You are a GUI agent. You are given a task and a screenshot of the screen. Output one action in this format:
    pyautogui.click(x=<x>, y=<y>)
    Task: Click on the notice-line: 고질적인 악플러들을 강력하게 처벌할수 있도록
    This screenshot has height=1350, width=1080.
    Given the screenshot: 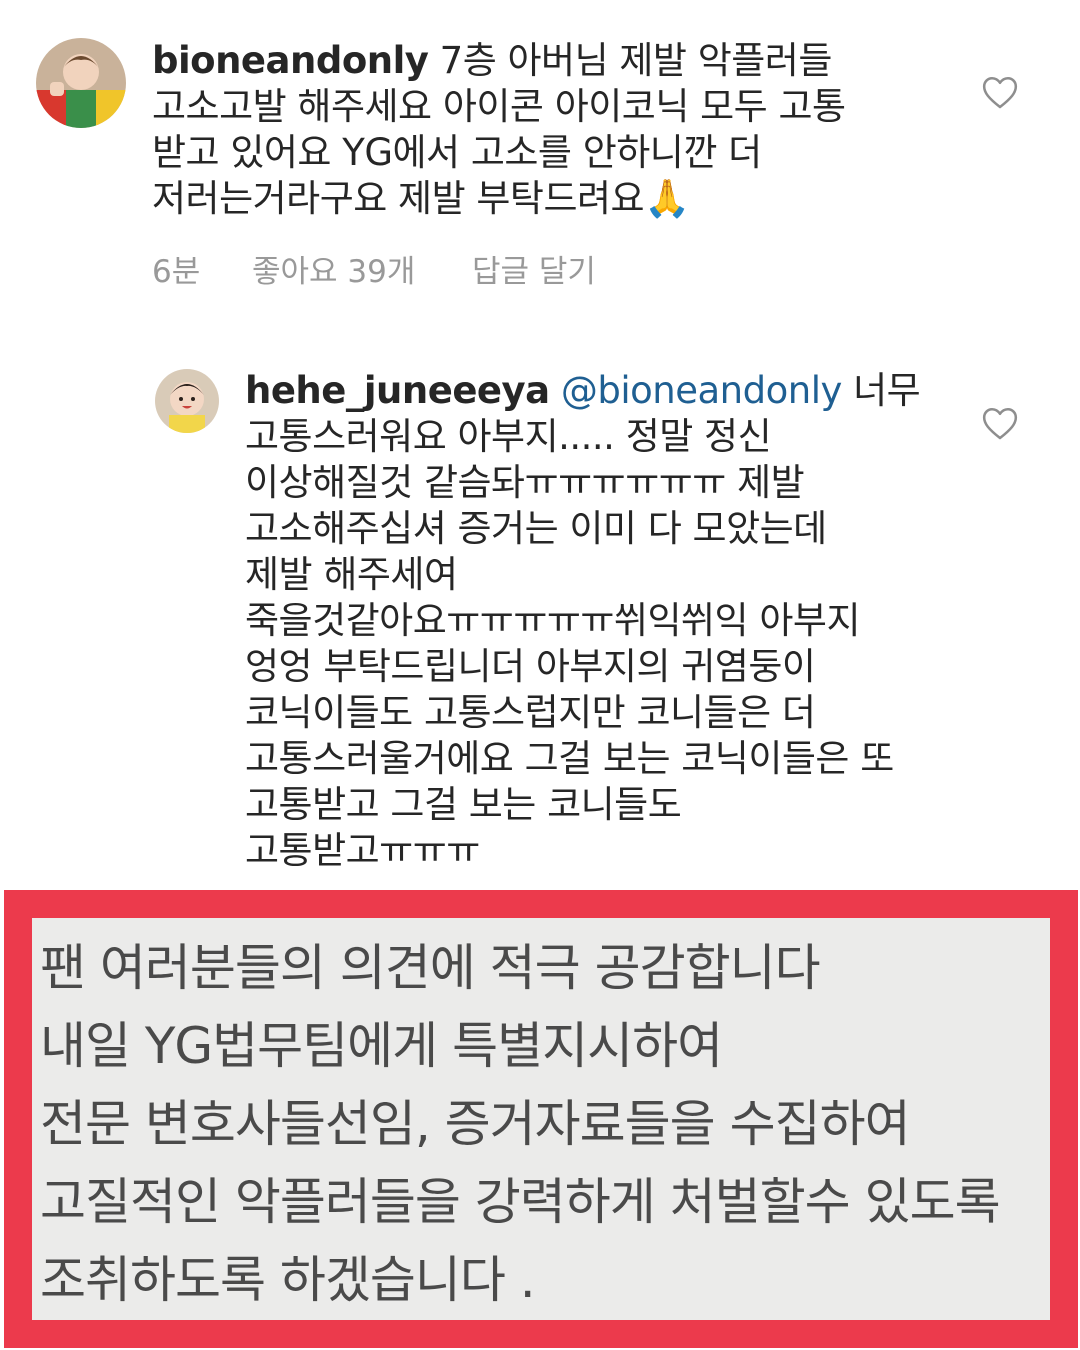 What is the action you would take?
    pyautogui.click(x=520, y=1202)
    